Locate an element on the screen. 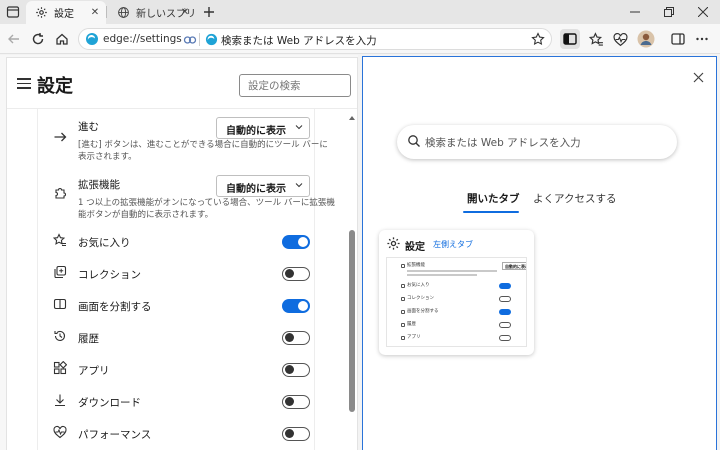 This screenshot has height=450, width=720. tab-title: 設定 is located at coordinates (64, 14).